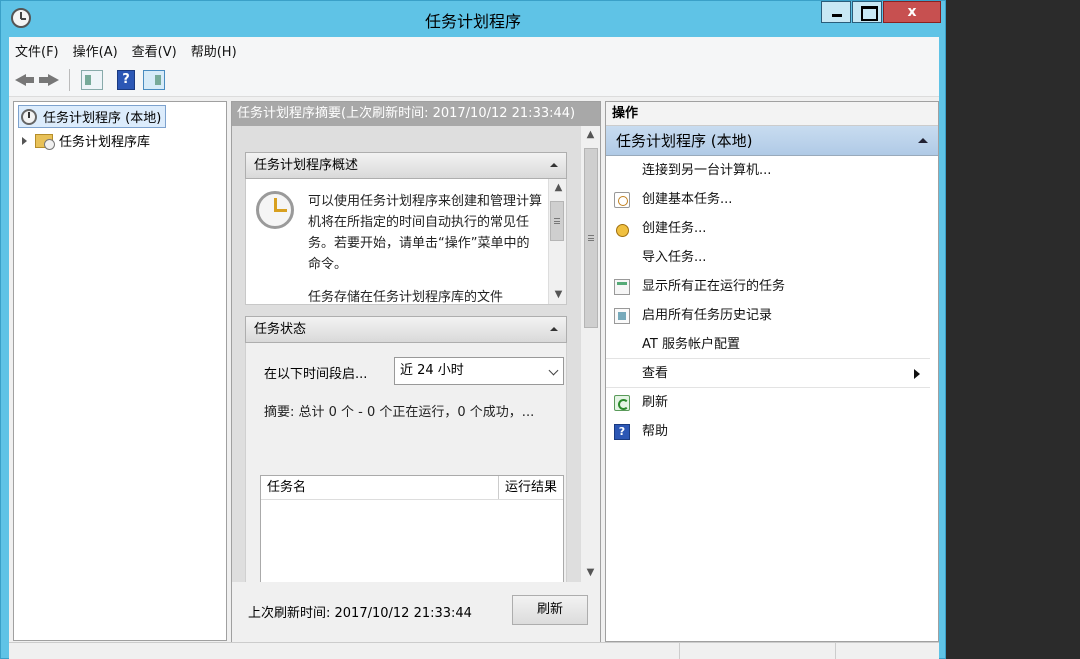 The height and width of the screenshot is (659, 1080). What do you see at coordinates (472, 21) in the screenshot?
I see `window-title: 任务计划程序` at bounding box center [472, 21].